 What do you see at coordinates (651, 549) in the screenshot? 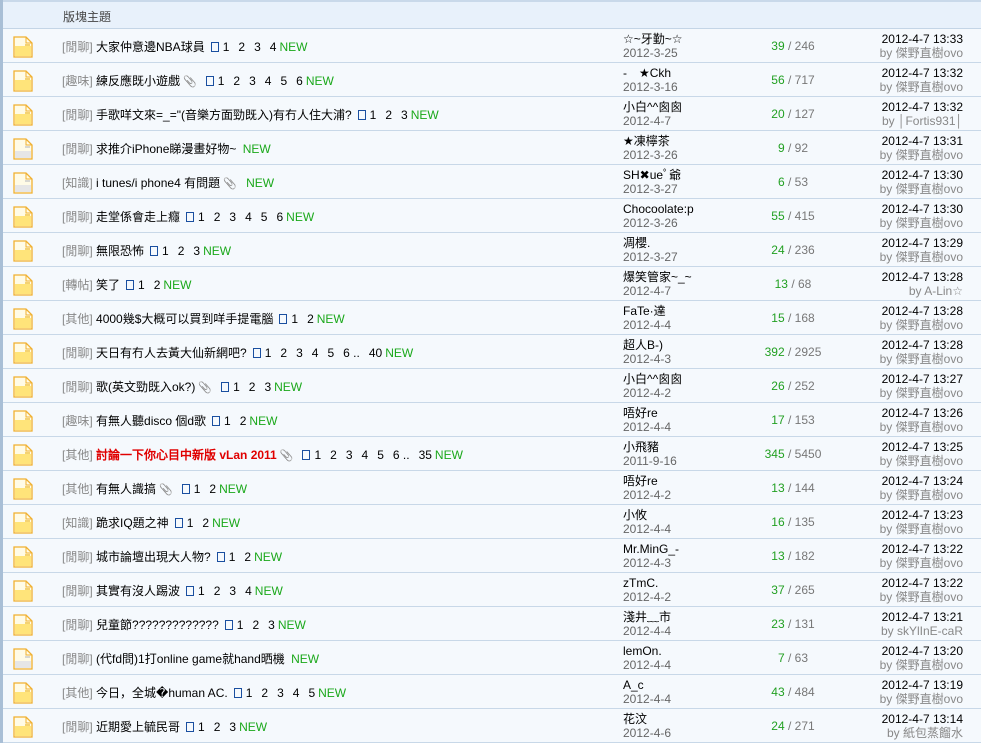
I see `author-name-link: Mr.MinG_-` at bounding box center [651, 549].